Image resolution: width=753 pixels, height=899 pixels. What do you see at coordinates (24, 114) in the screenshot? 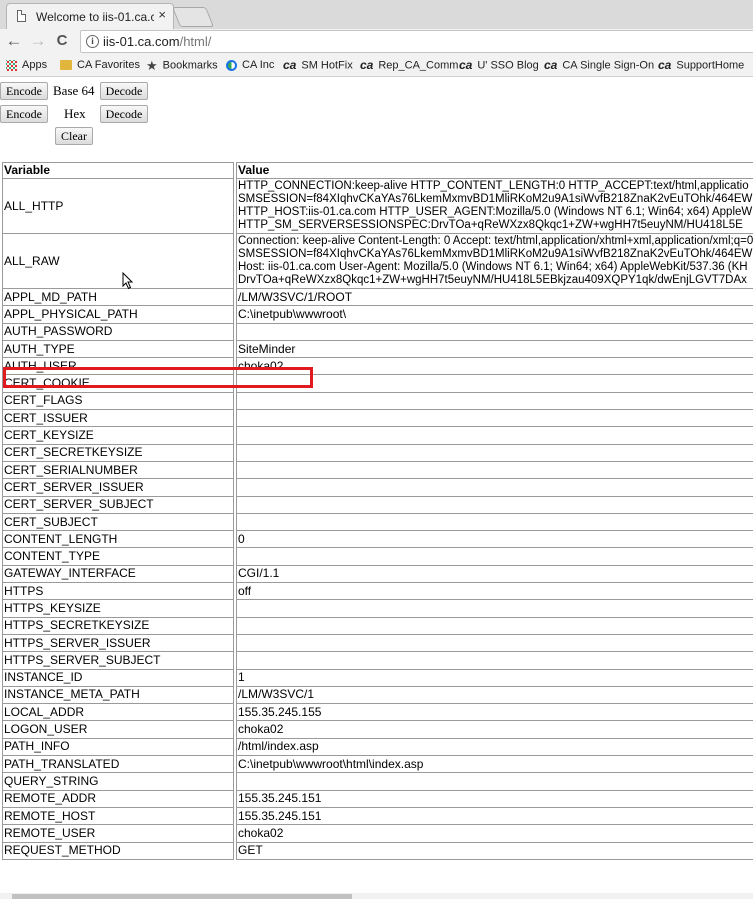
I see `encode-hex-button: Encode` at bounding box center [24, 114].